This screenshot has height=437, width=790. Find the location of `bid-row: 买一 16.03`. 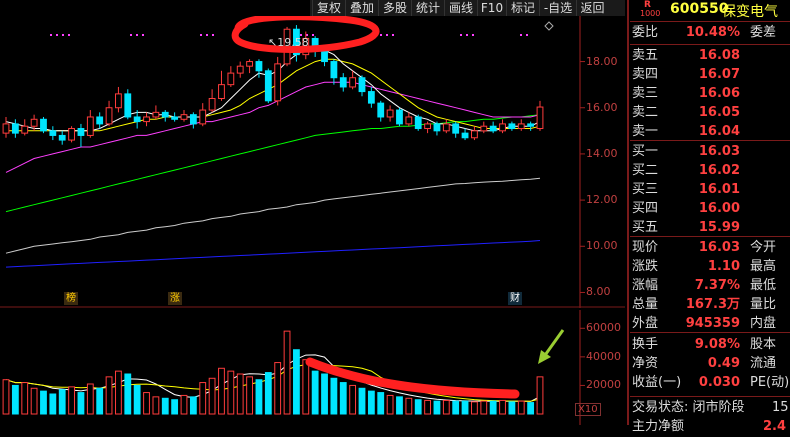

bid-row: 买一 16.03 is located at coordinates (710, 151).